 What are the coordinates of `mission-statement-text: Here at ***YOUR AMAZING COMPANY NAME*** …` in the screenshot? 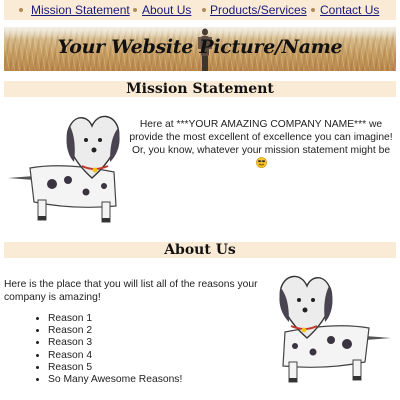 It's located at (261, 144).